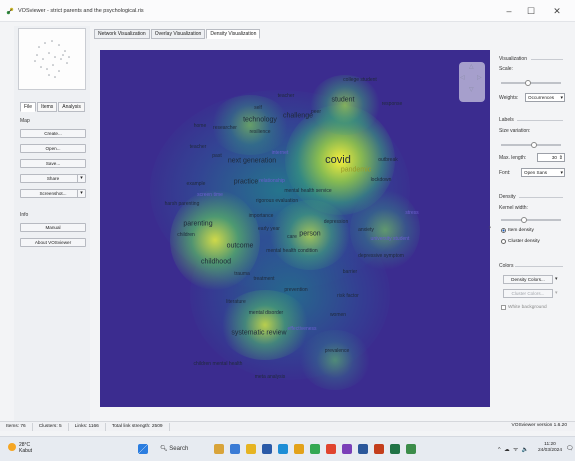 Image resolution: width=575 pixels, height=461 pixels. Describe the element at coordinates (277, 201) in the screenshot. I see `map-term: rigorous evaluation` at that location.